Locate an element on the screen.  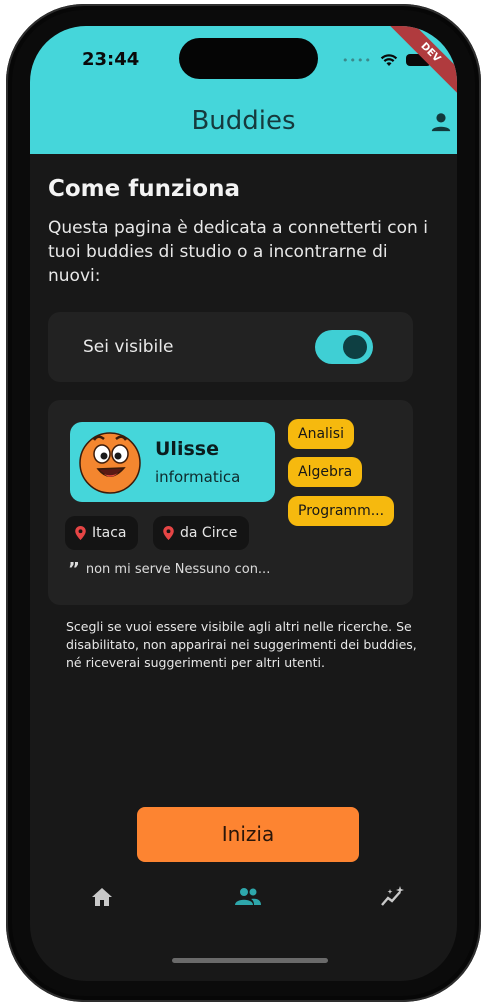
quote-icon: ” is located at coordinates (74, 569).